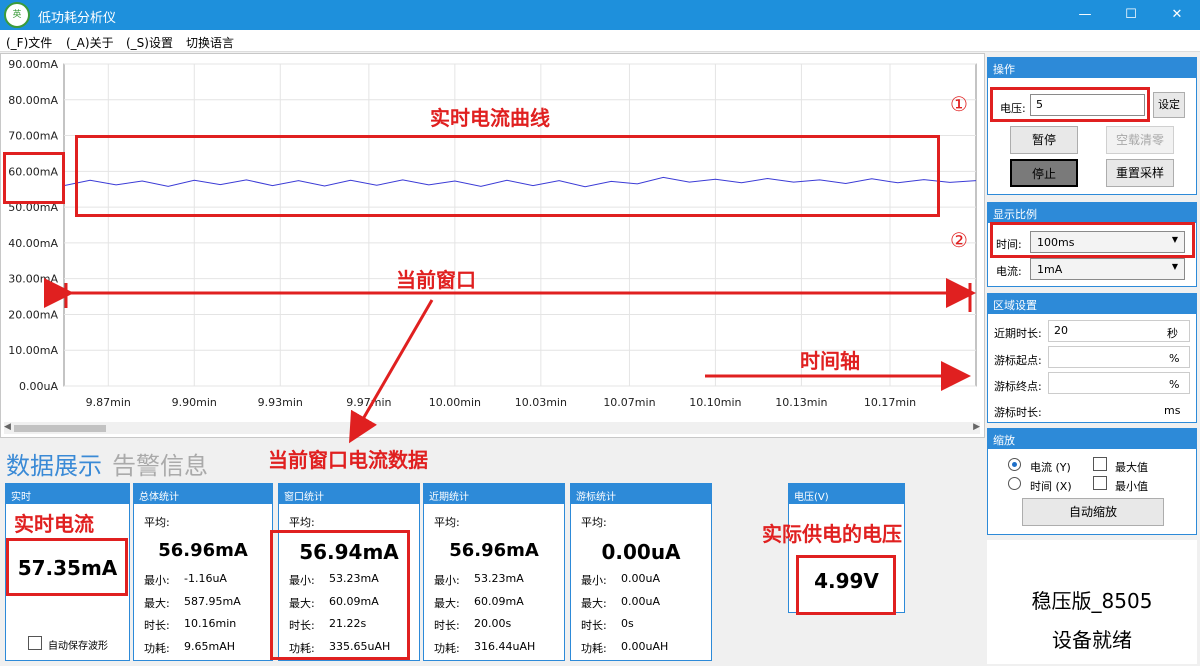 The height and width of the screenshot is (666, 1200). What do you see at coordinates (620, 602) in the screenshot?
I see `stat-row-max: 最大: 0.00uA` at bounding box center [620, 602].